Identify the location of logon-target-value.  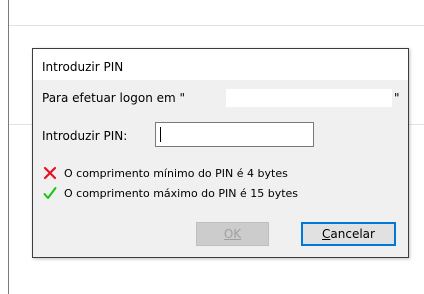
(309, 98).